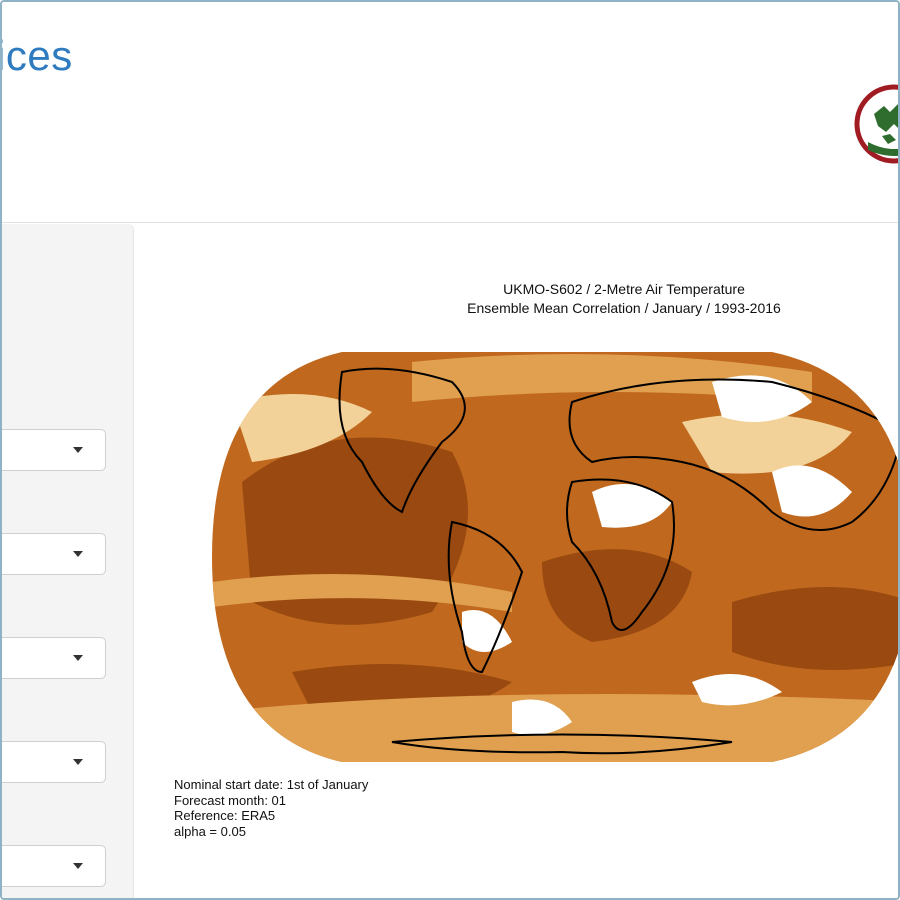  Describe the element at coordinates (876, 124) in the screenshot. I see `europe-globe-logo-icon` at that location.